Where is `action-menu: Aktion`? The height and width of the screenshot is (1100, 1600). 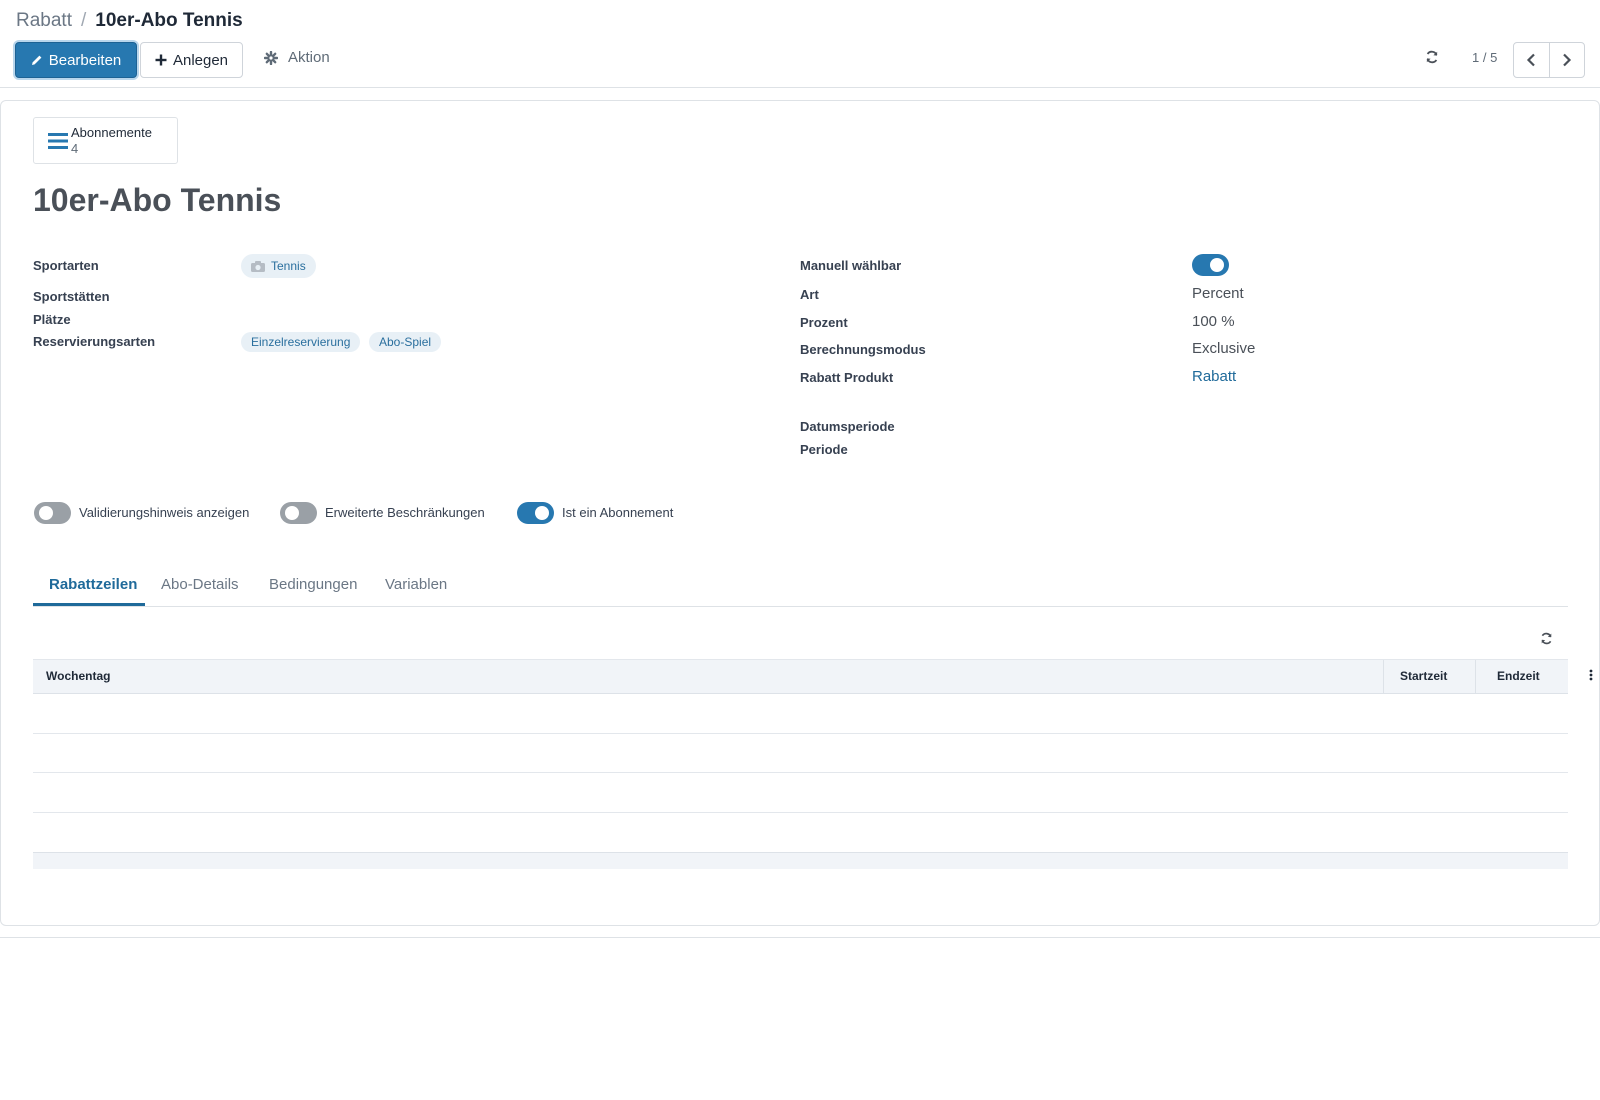 action-menu: Aktion is located at coordinates (297, 57).